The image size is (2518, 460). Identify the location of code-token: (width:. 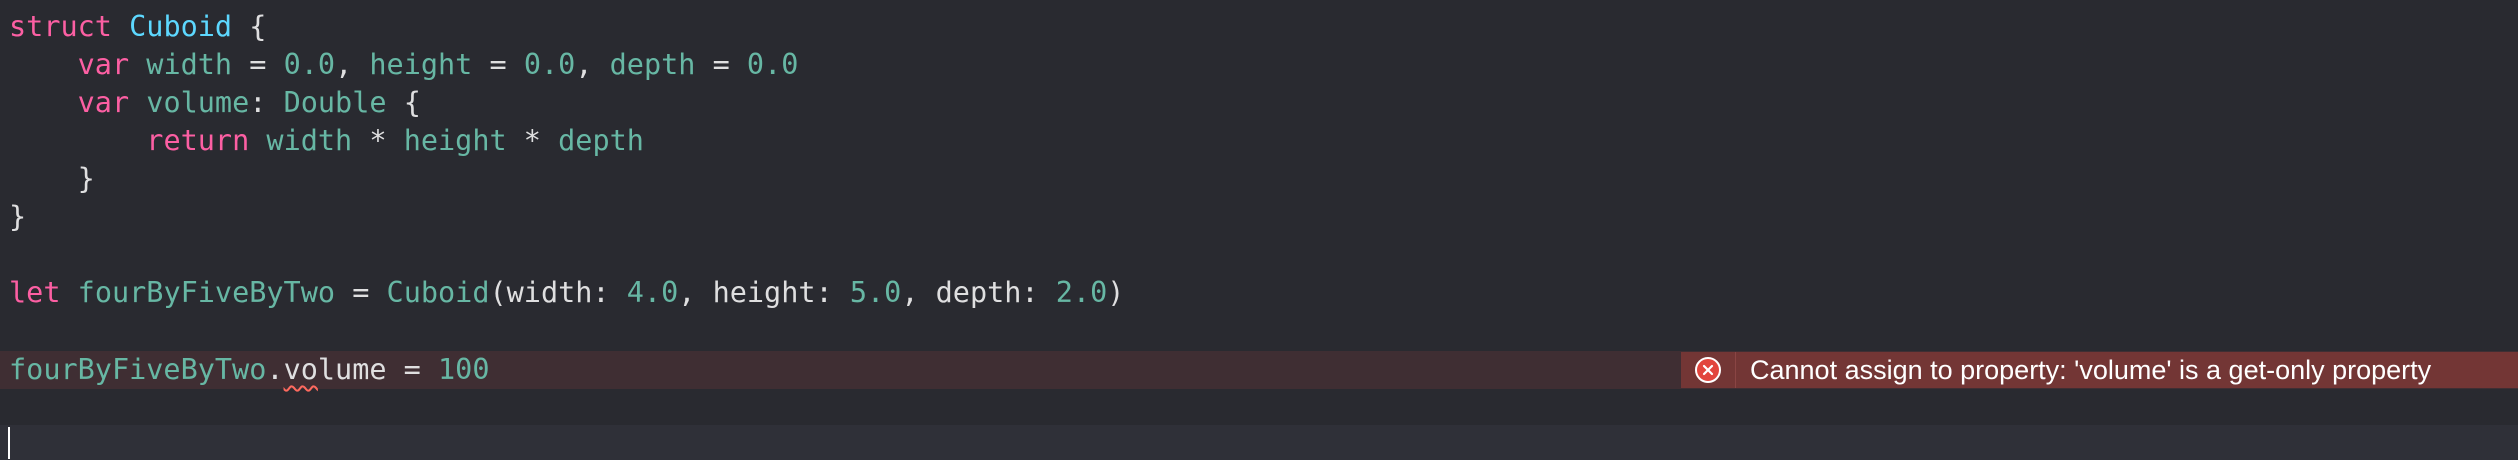
(558, 292).